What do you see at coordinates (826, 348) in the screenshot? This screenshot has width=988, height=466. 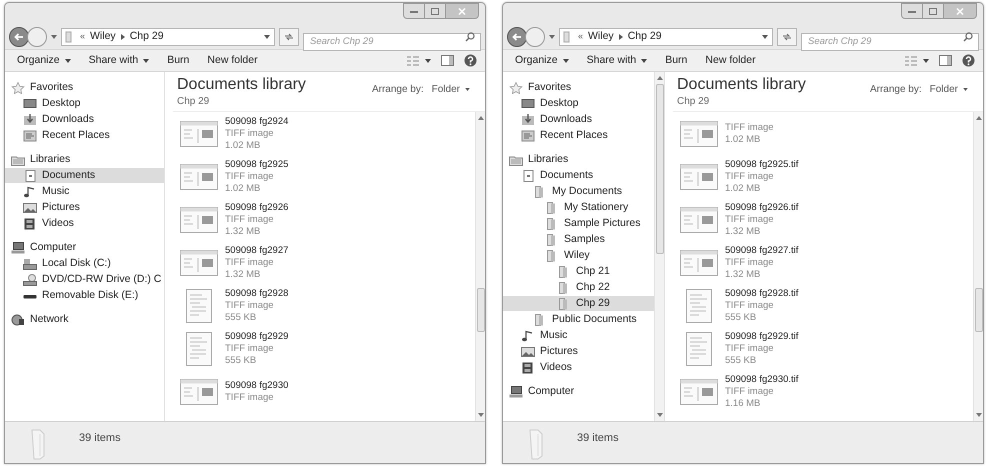 I see `file-item: 509098 fg2929.tif TIFF image 555 KB` at bounding box center [826, 348].